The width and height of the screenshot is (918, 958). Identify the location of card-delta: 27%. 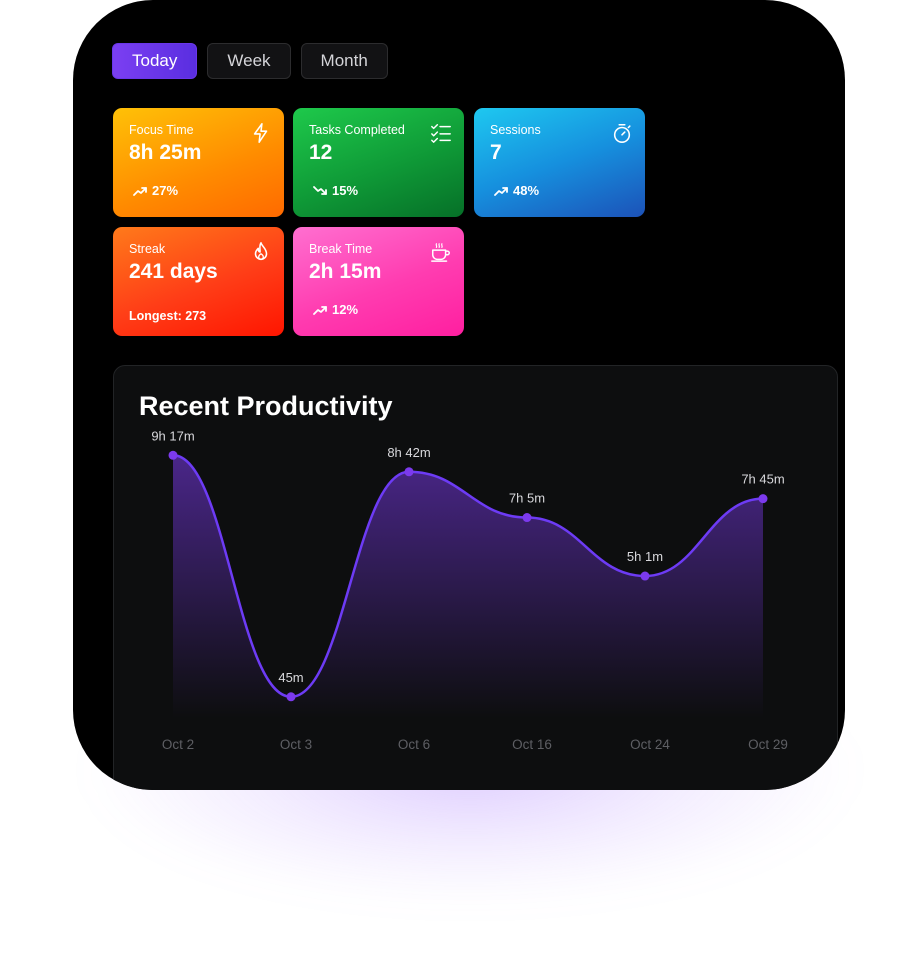
(155, 190).